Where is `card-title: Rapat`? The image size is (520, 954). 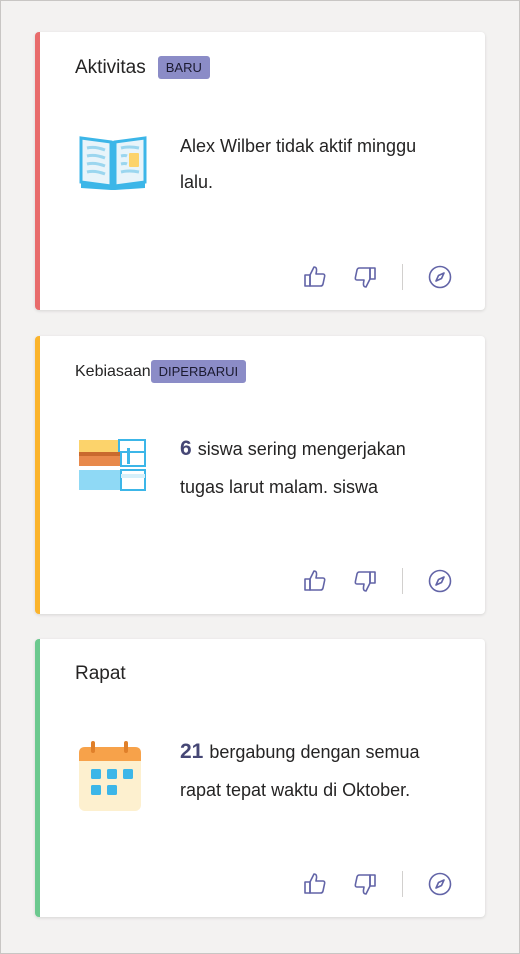
card-title: Rapat is located at coordinates (100, 673).